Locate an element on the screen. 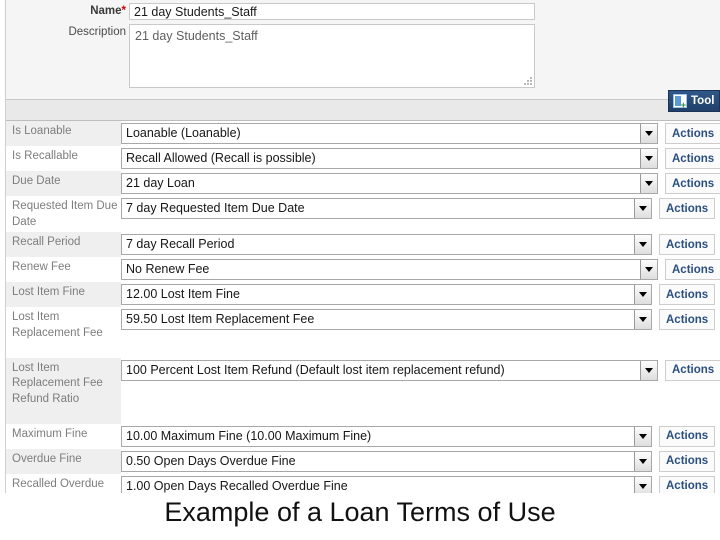  field-select: 21 day Loan is located at coordinates (389, 183).